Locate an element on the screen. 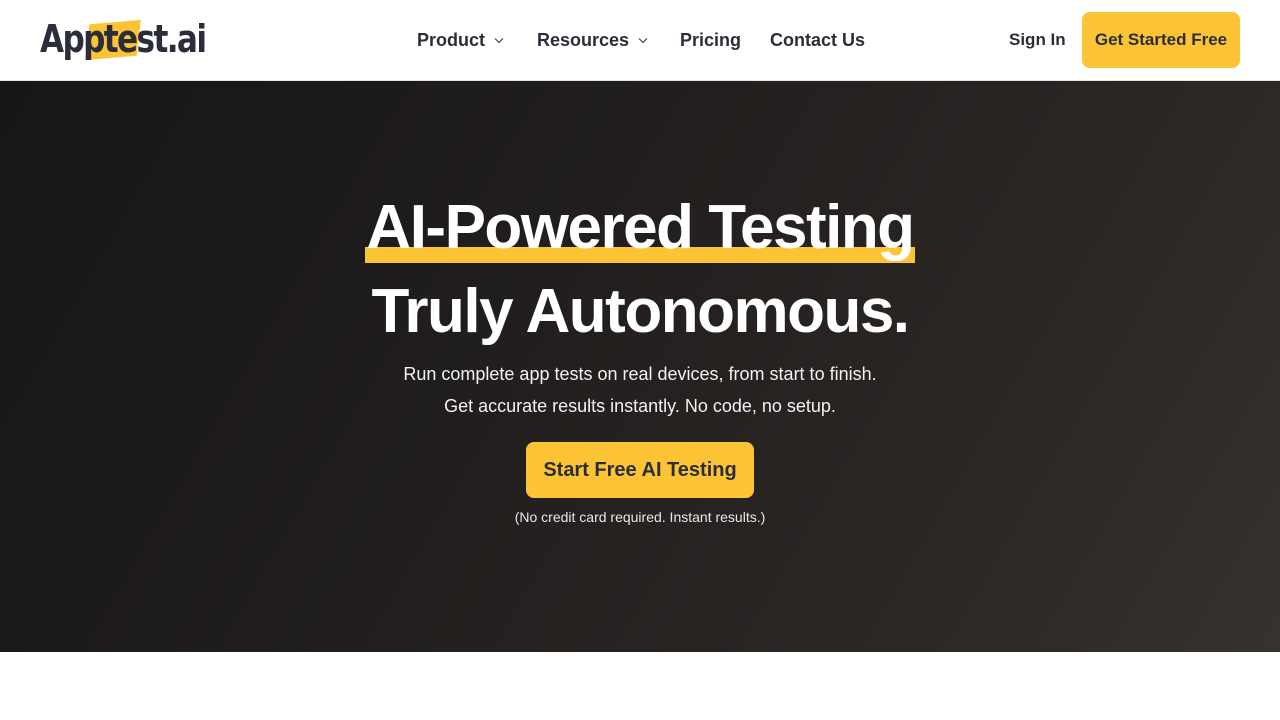 This screenshot has width=1280, height=720. nav-item-resources: Resources is located at coordinates (593, 40).